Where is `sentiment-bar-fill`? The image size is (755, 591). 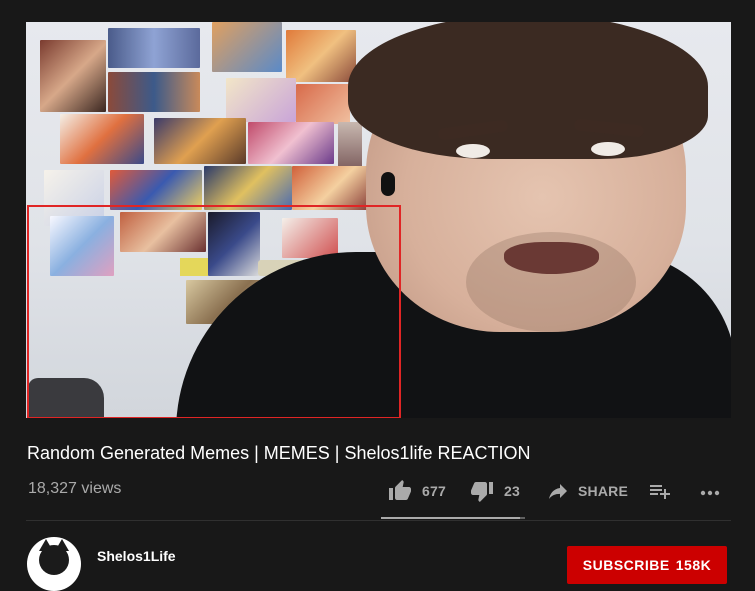
sentiment-bar-fill is located at coordinates (451, 518).